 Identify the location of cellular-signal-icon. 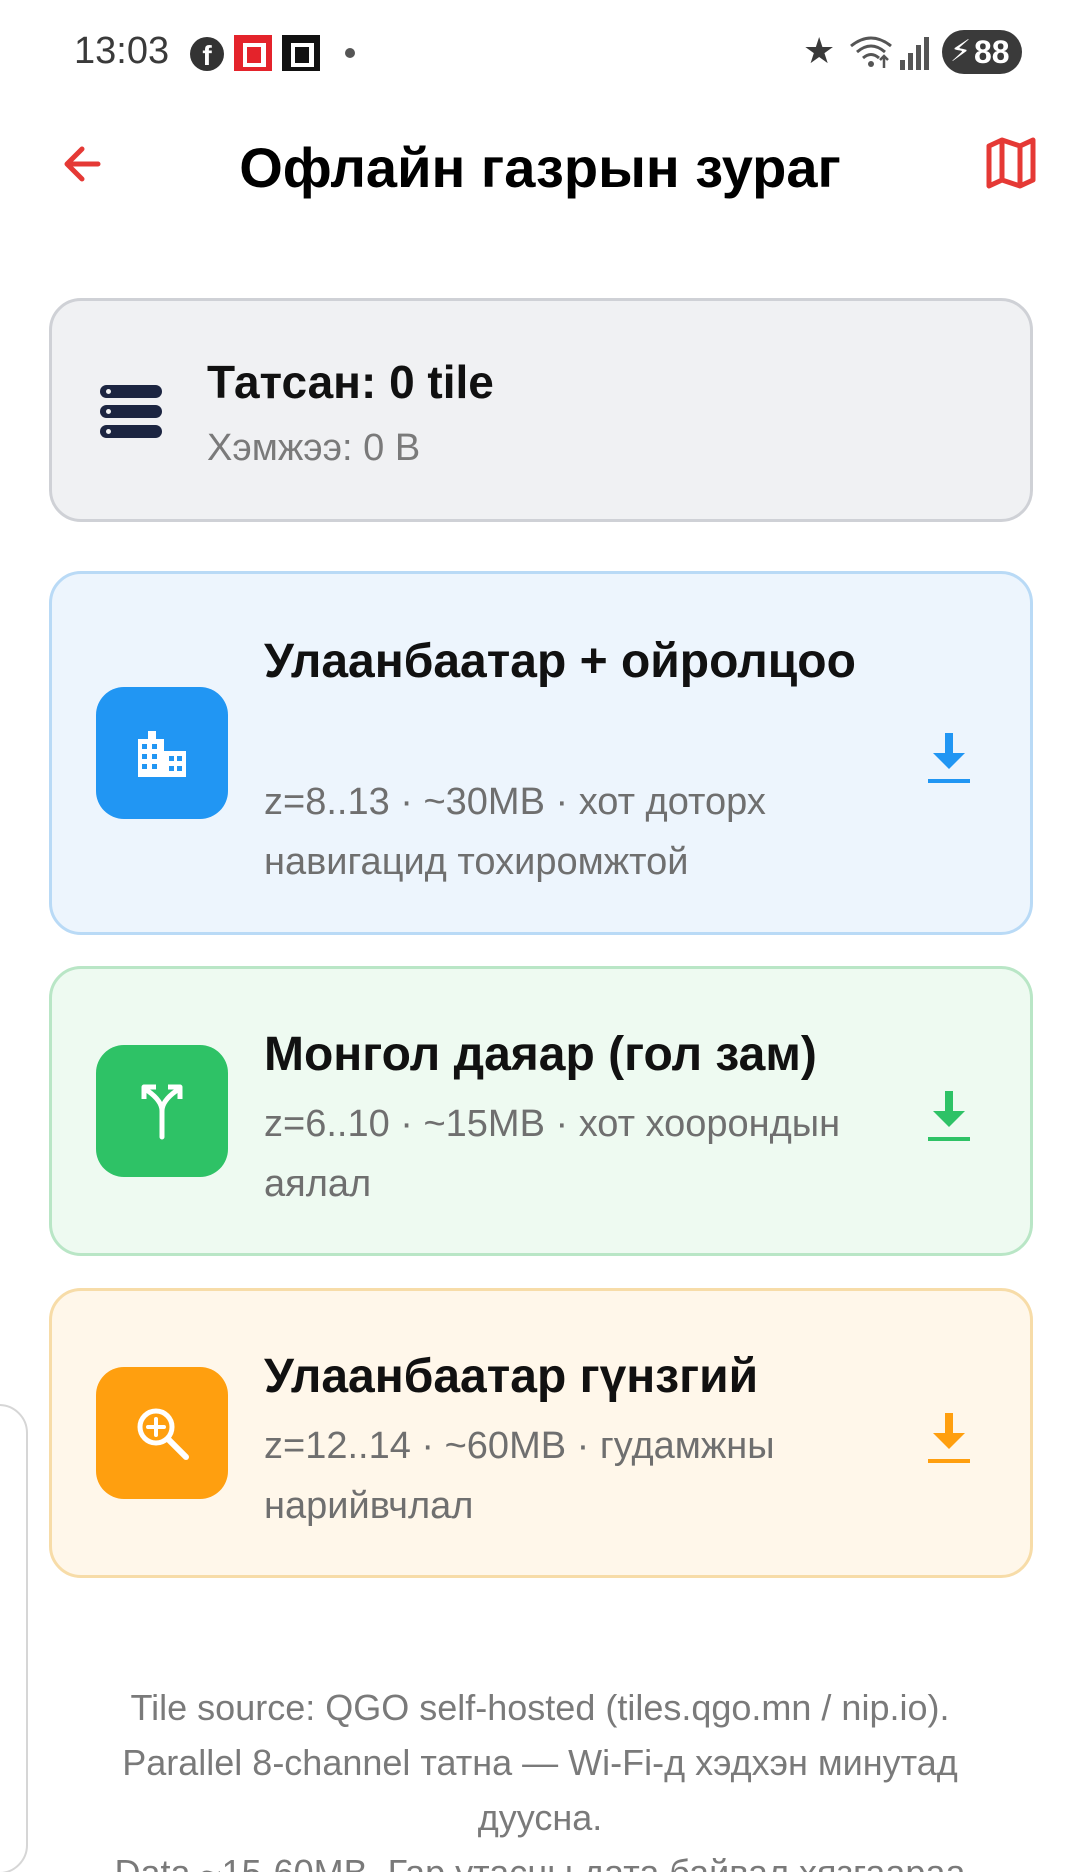
(914, 53).